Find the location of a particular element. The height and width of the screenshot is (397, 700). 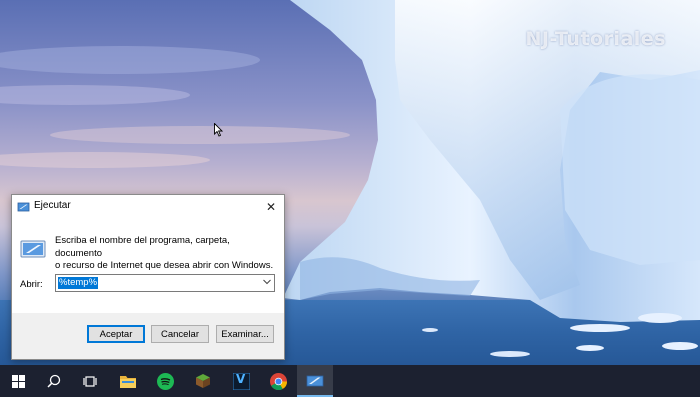

close-icon: ✕ is located at coordinates (271, 207).